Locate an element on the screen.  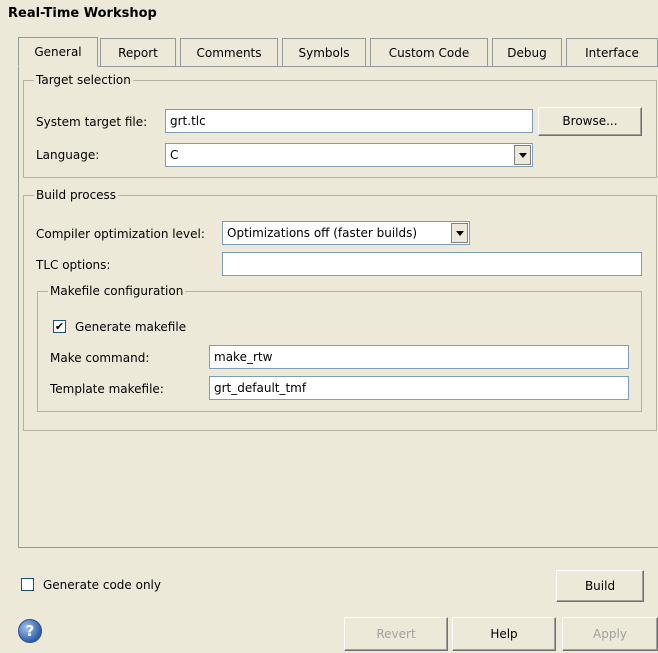
help-icon: ? is located at coordinates (30, 631).